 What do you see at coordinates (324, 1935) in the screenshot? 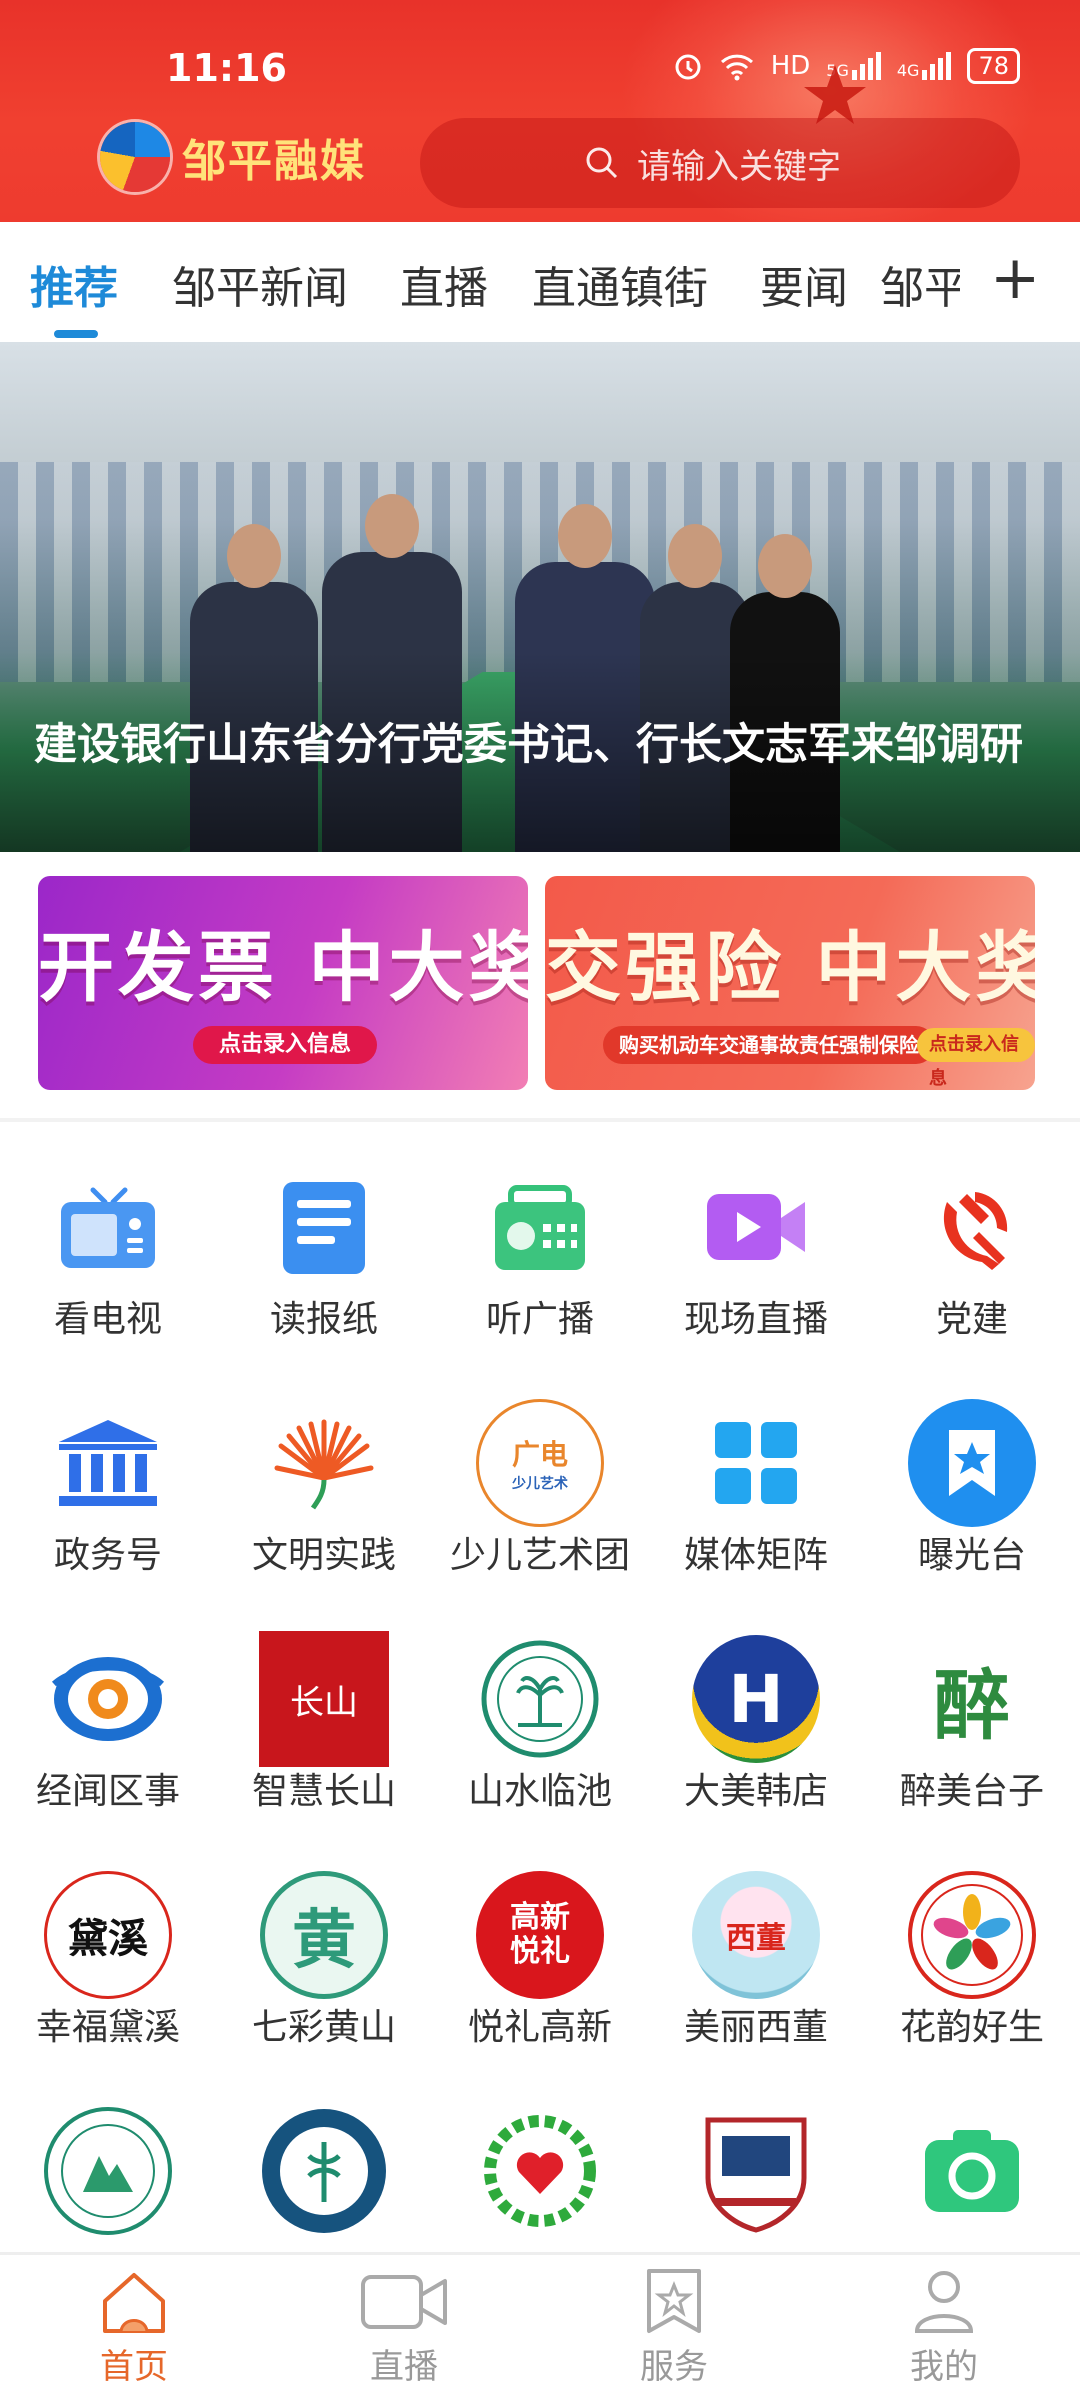
I see `huangshan-logo-icon: 黄` at bounding box center [324, 1935].